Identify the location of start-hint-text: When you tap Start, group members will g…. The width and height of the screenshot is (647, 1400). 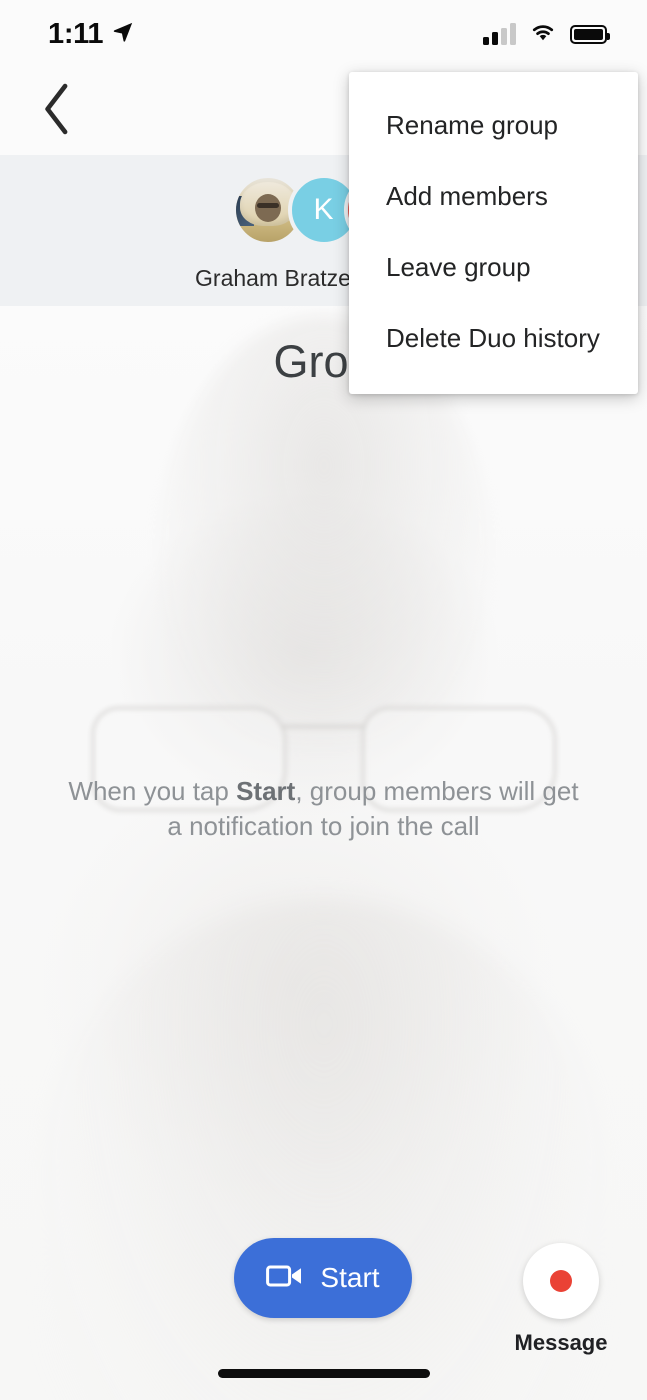
(323, 809).